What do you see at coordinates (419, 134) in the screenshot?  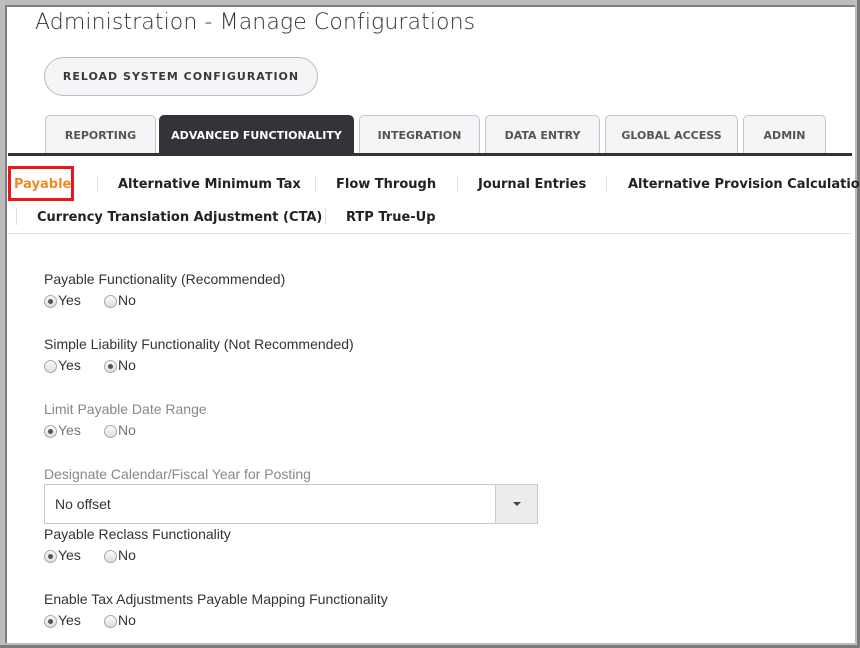 I see `tab-integration: INTEGRATION` at bounding box center [419, 134].